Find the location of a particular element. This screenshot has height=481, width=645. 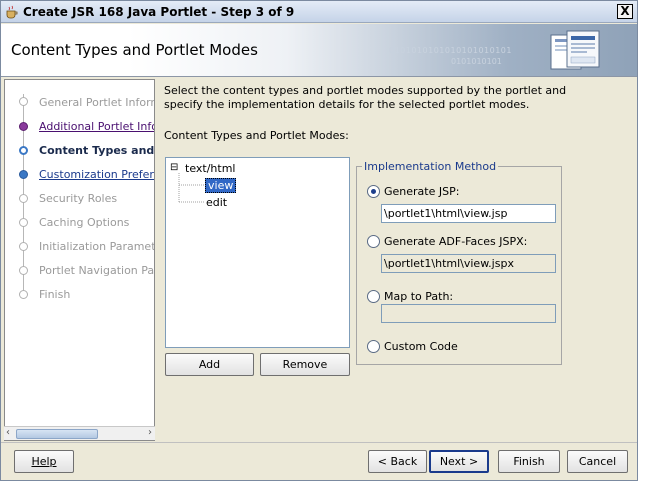

finish-button: Finish is located at coordinates (529, 461).